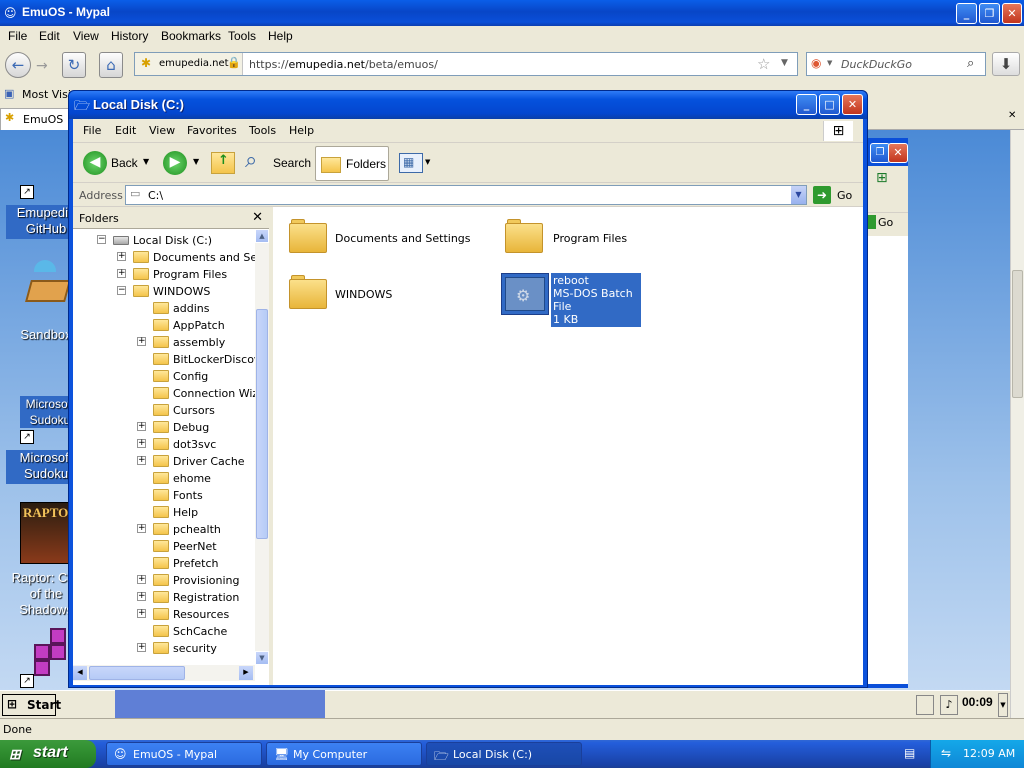  Describe the element at coordinates (880, 153) in the screenshot. I see `back-window-maximize-button: ❐` at that location.